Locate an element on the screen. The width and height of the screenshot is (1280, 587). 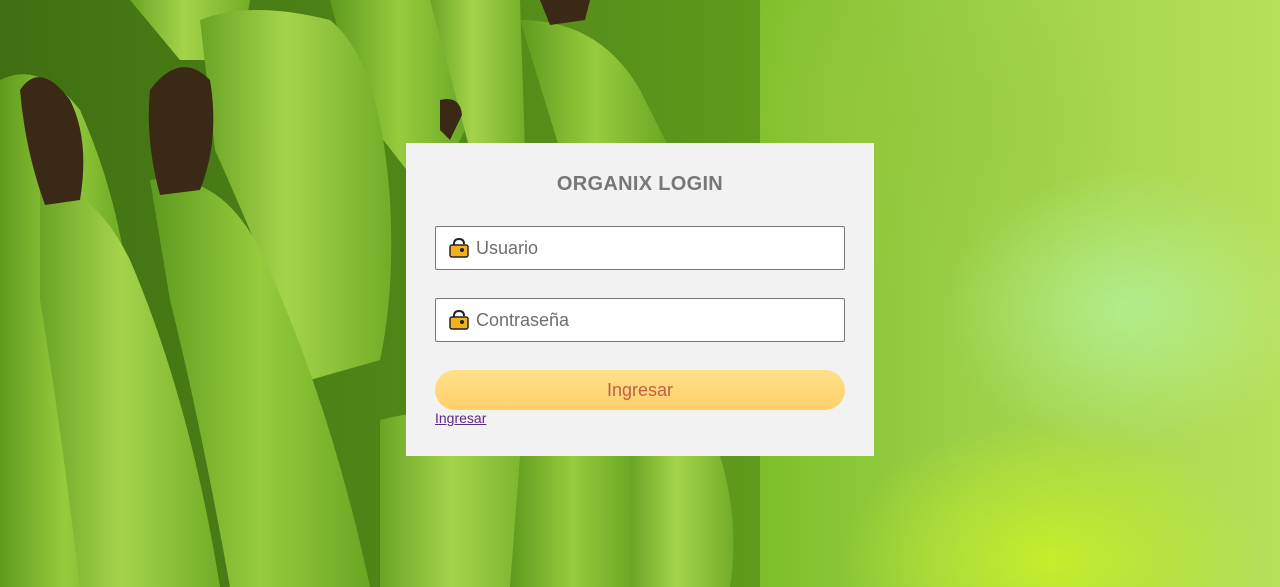
login-title: ORGANIX LOGIN is located at coordinates (640, 184).